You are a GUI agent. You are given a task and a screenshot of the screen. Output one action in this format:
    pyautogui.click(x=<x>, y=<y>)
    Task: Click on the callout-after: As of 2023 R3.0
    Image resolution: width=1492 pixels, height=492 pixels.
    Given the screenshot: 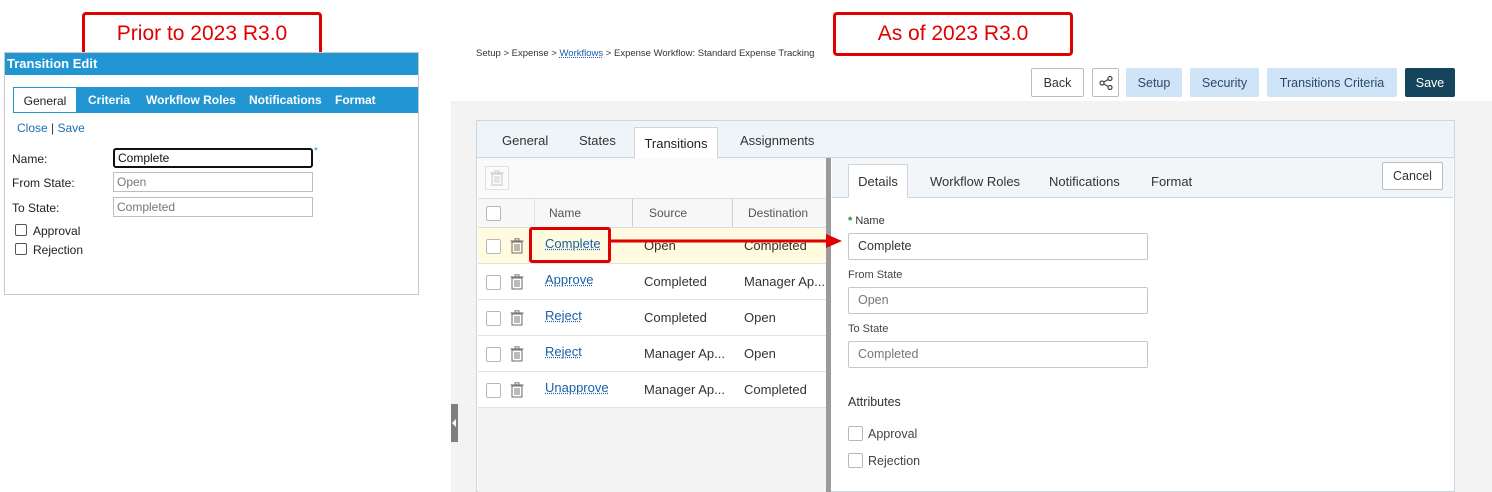 What is the action you would take?
    pyautogui.click(x=953, y=34)
    